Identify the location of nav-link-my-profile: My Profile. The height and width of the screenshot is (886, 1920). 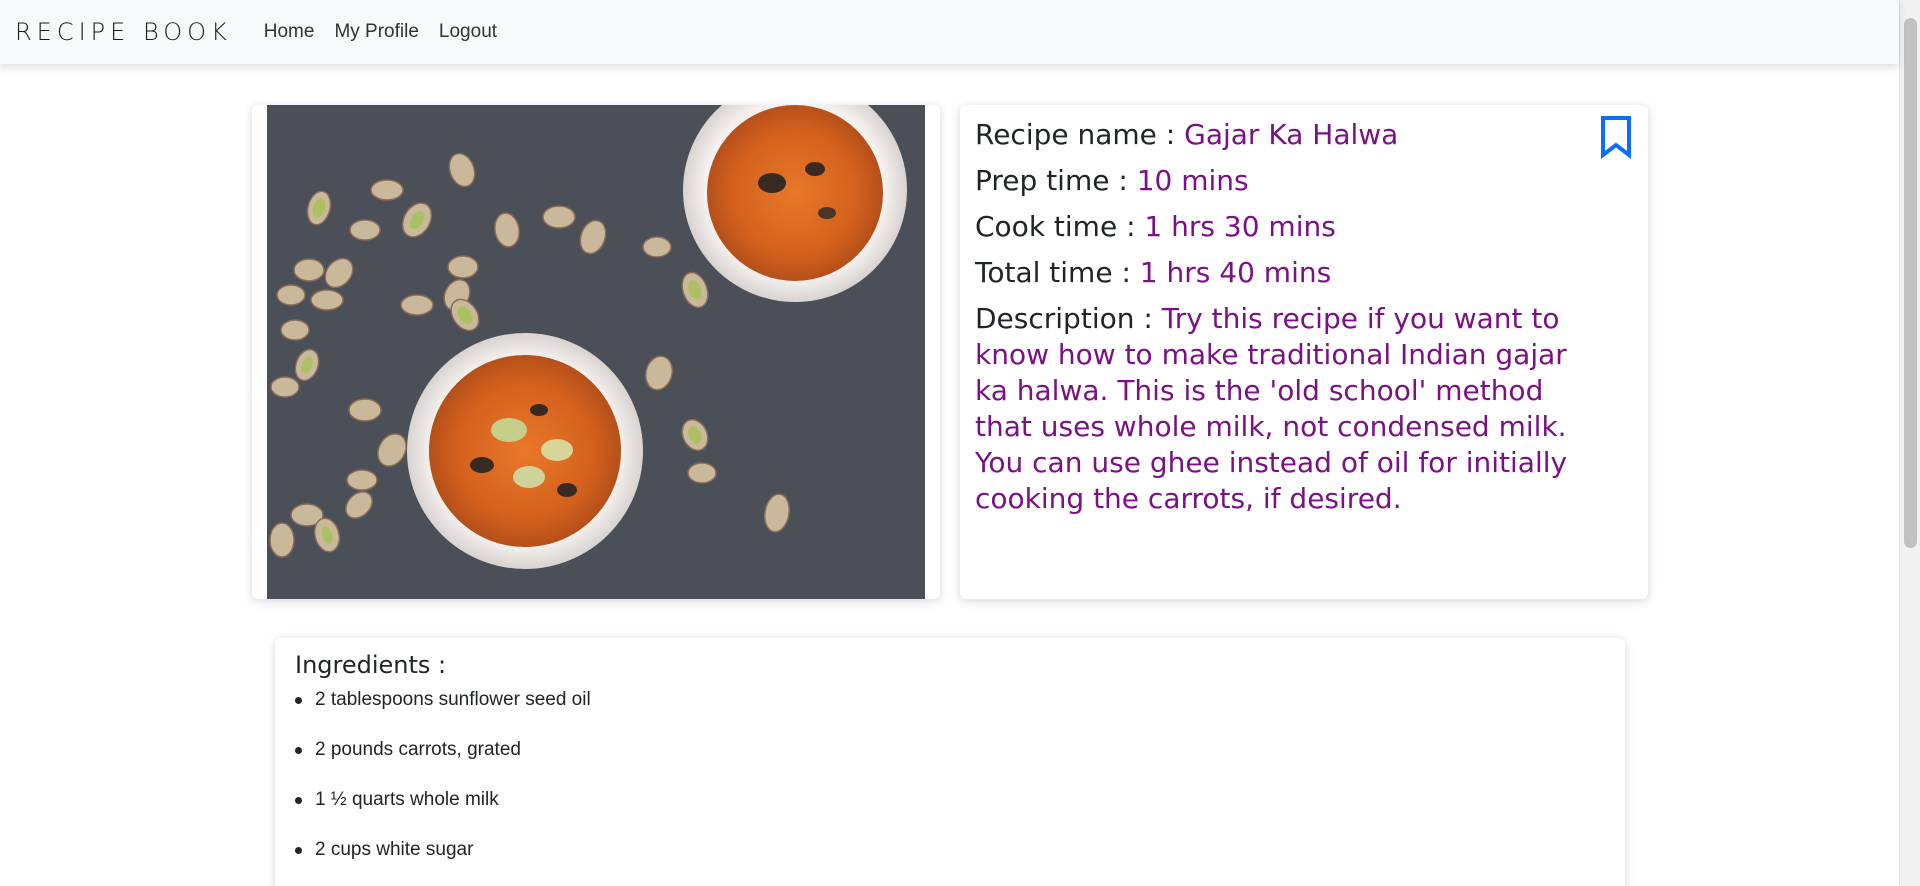
(376, 32).